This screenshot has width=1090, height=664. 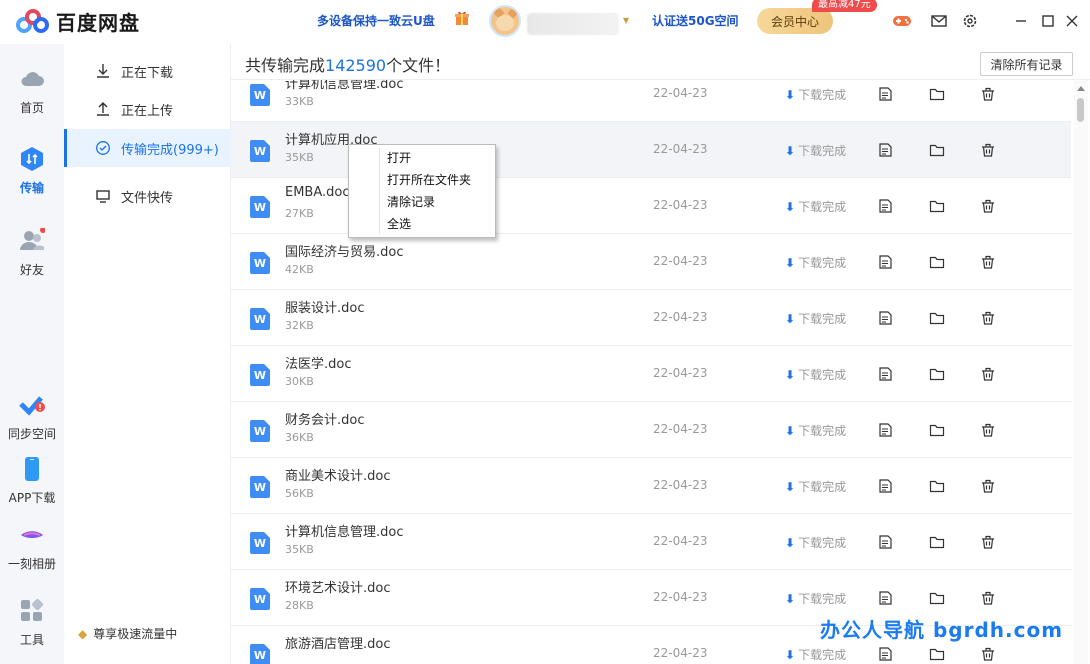 I want to click on subnav-downloading: 正在下载, so click(x=147, y=71).